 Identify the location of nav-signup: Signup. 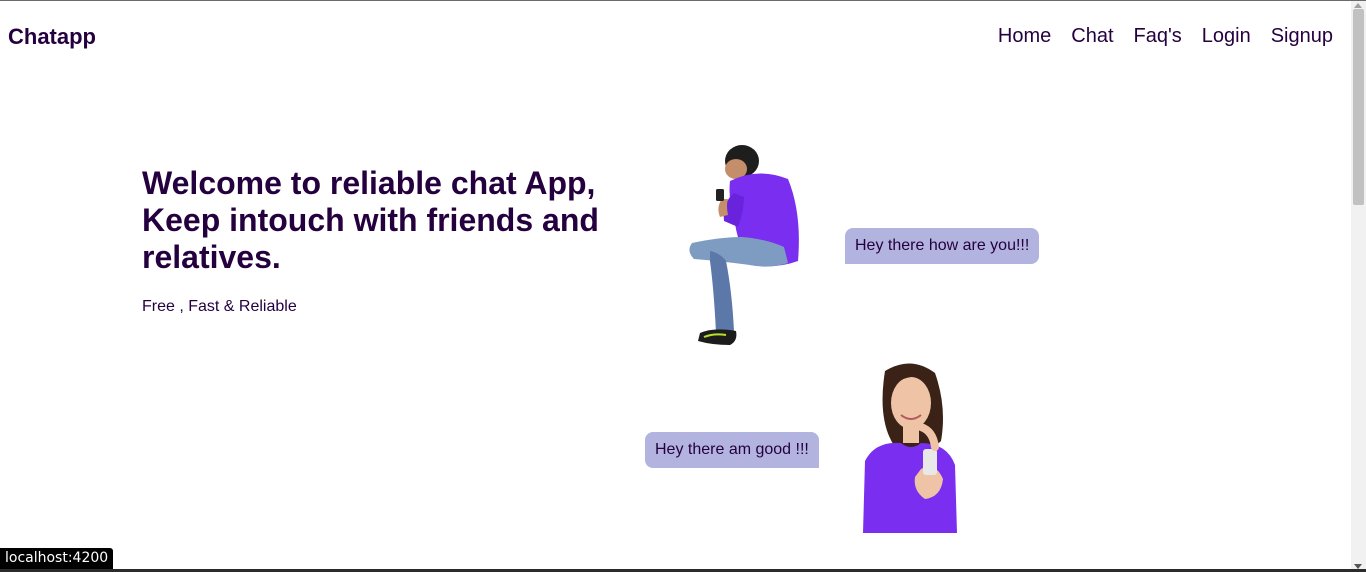
(1302, 36).